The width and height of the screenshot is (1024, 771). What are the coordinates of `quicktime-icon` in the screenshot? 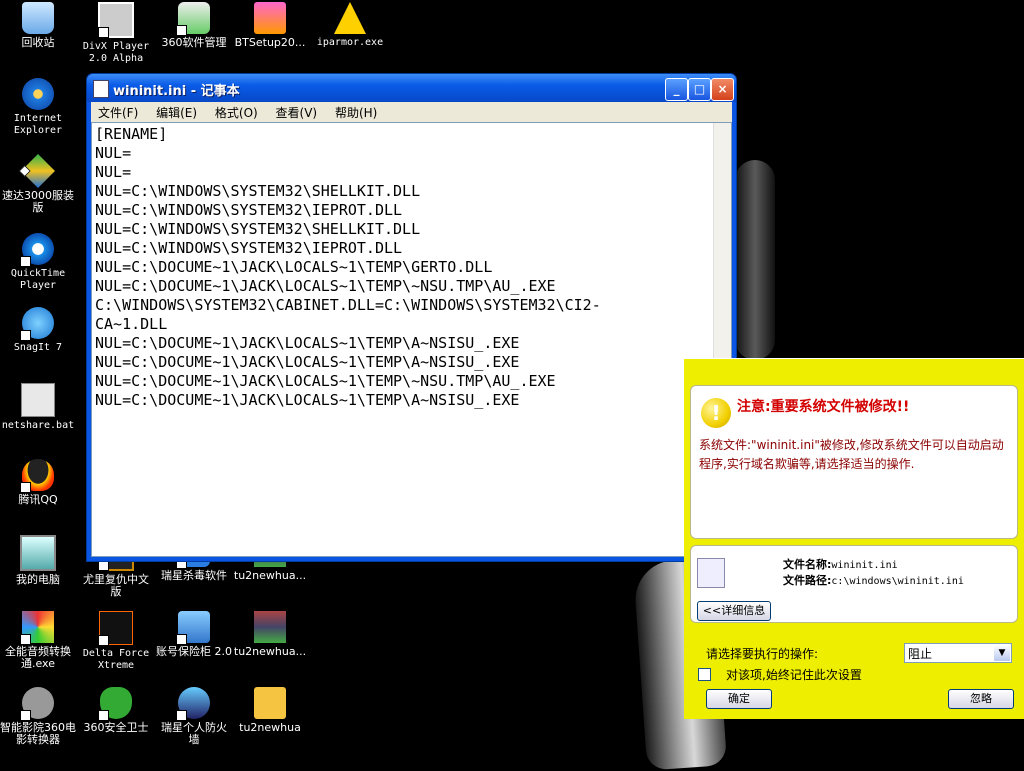 It's located at (37, 250).